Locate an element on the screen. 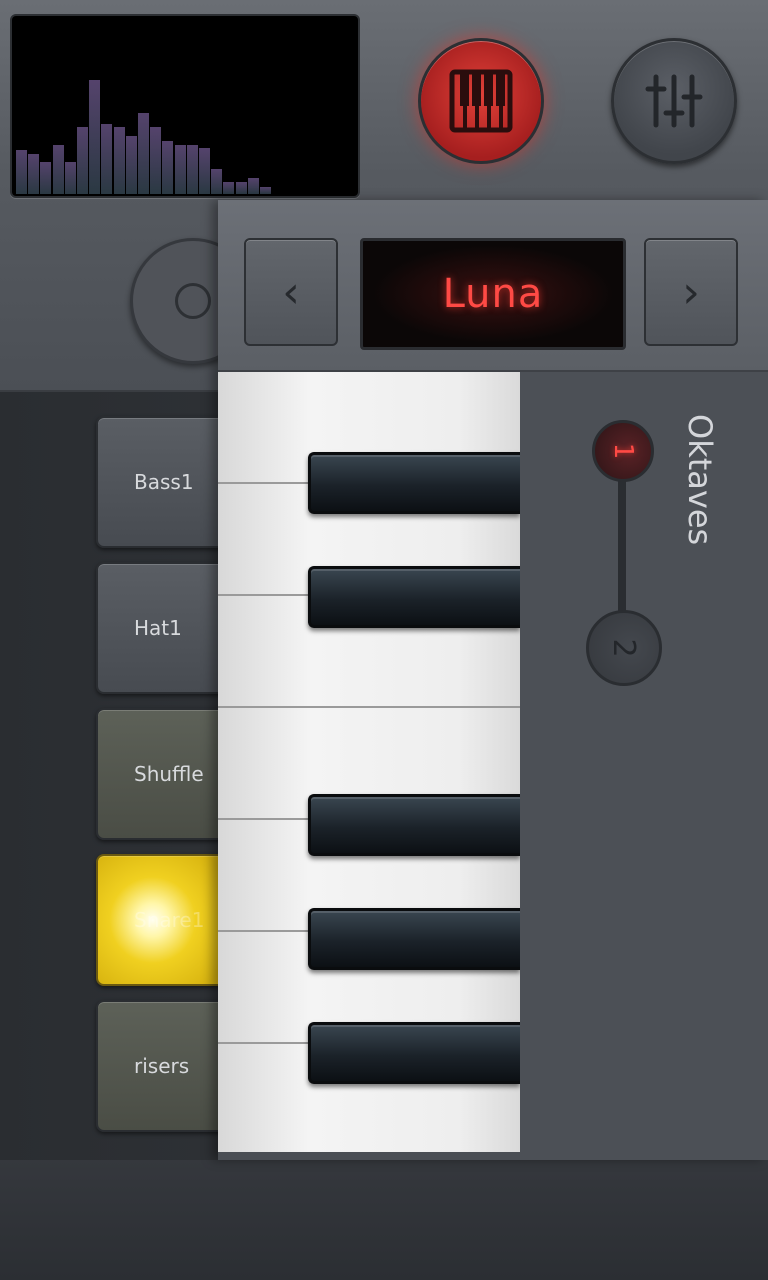 This screenshot has width=768, height=1280. chevron-right-icon: › is located at coordinates (691, 292).